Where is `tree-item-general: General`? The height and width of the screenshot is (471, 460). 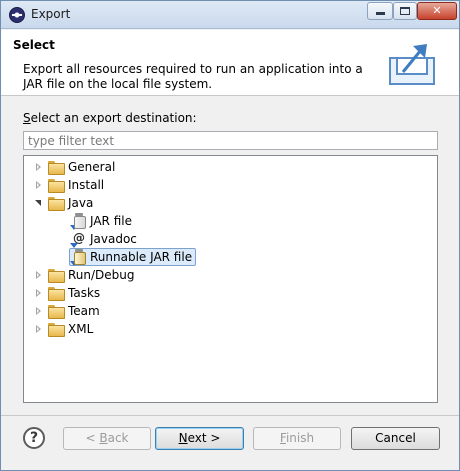
tree-item-general: General is located at coordinates (74, 167).